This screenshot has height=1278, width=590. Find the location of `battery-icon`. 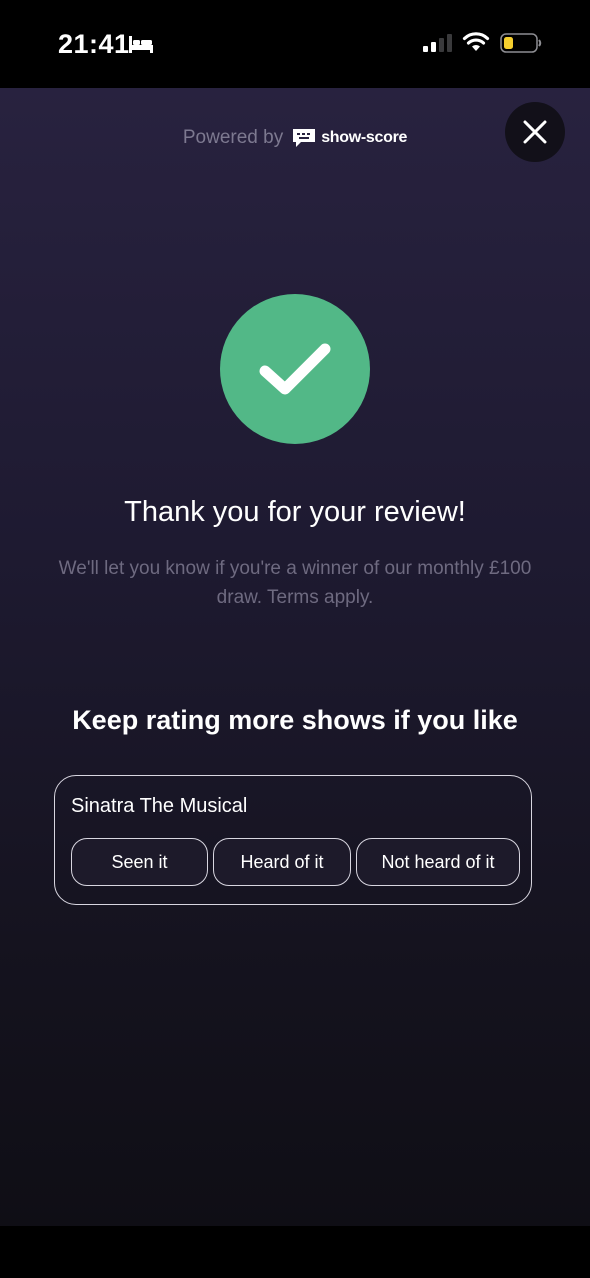

battery-icon is located at coordinates (521, 43).